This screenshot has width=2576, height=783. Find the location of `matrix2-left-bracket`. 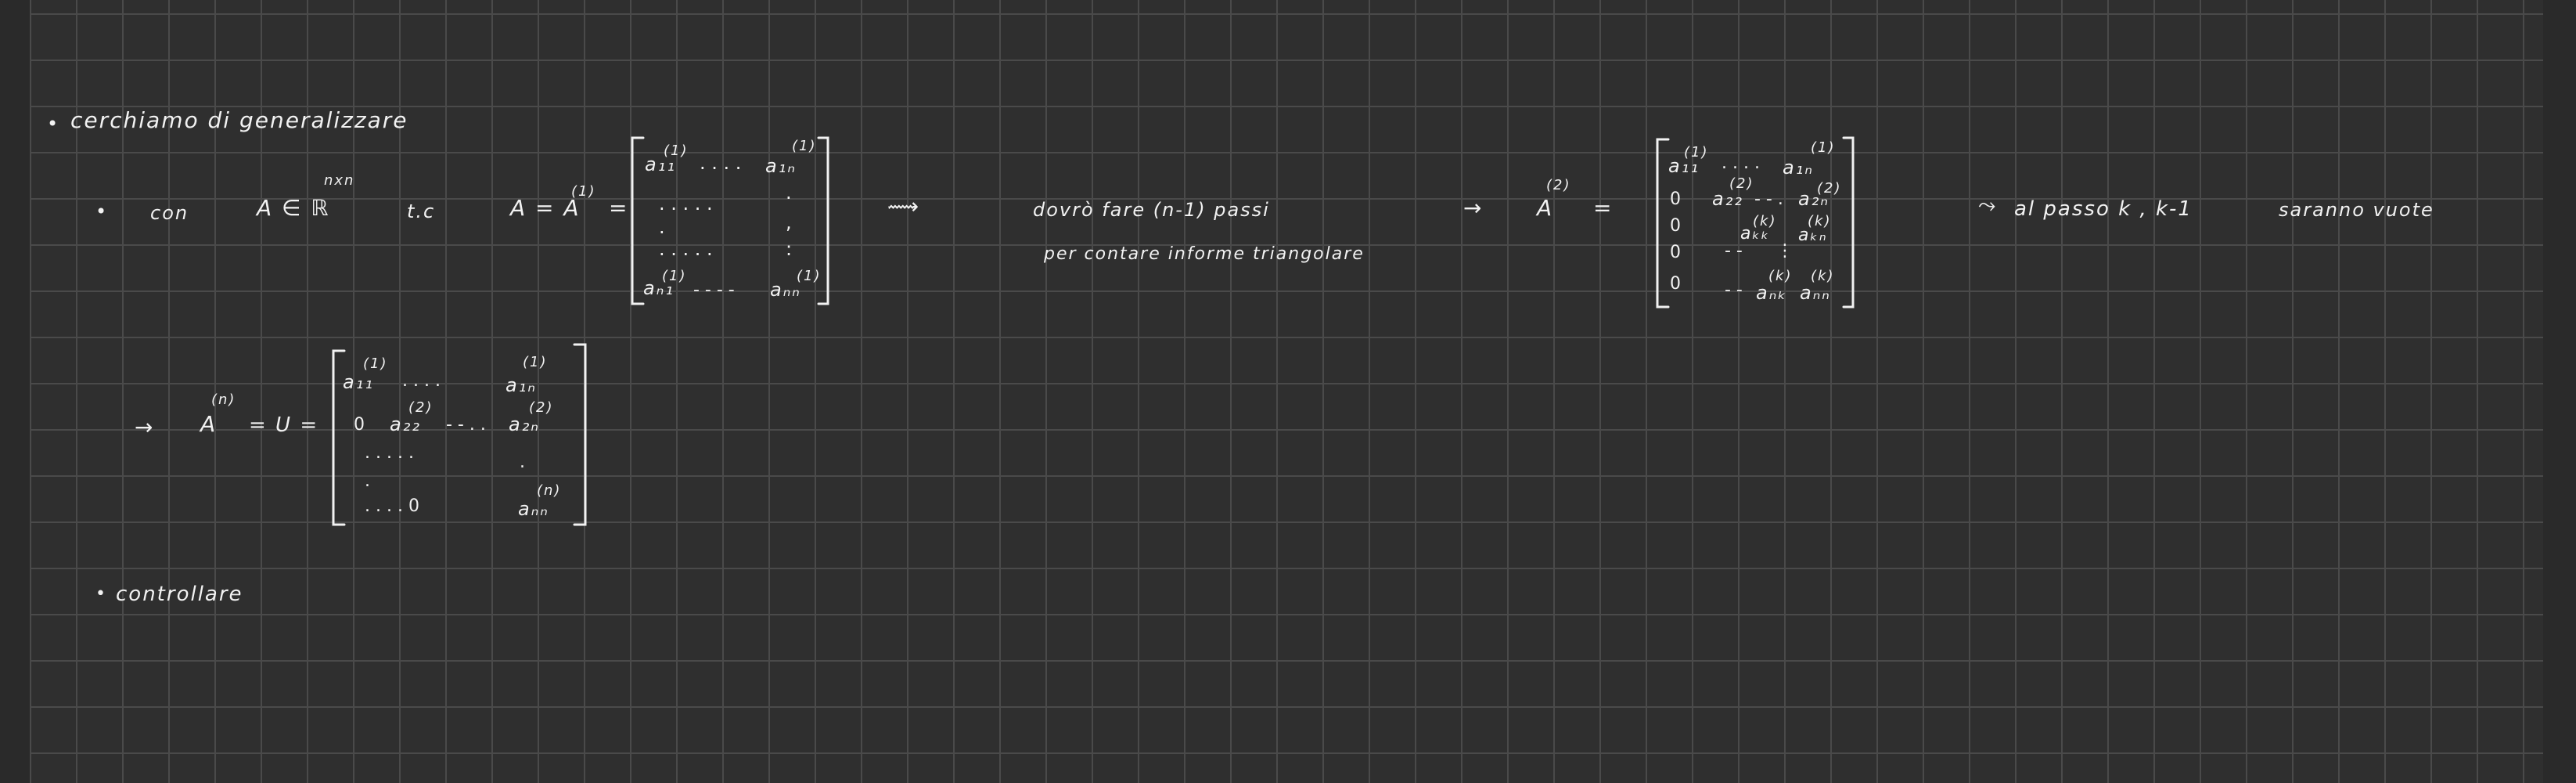

matrix2-left-bracket is located at coordinates (1663, 224).